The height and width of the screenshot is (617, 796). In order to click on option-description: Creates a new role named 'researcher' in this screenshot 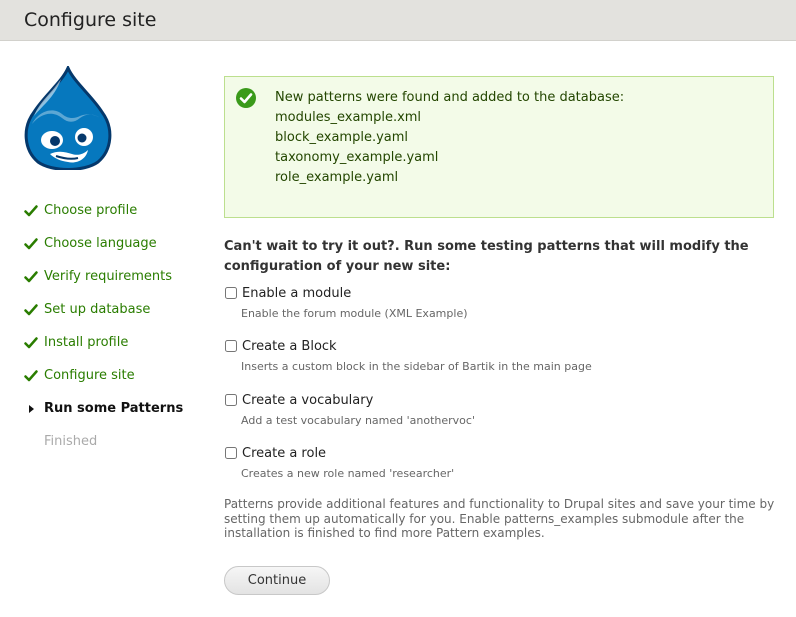, I will do `click(348, 473)`.